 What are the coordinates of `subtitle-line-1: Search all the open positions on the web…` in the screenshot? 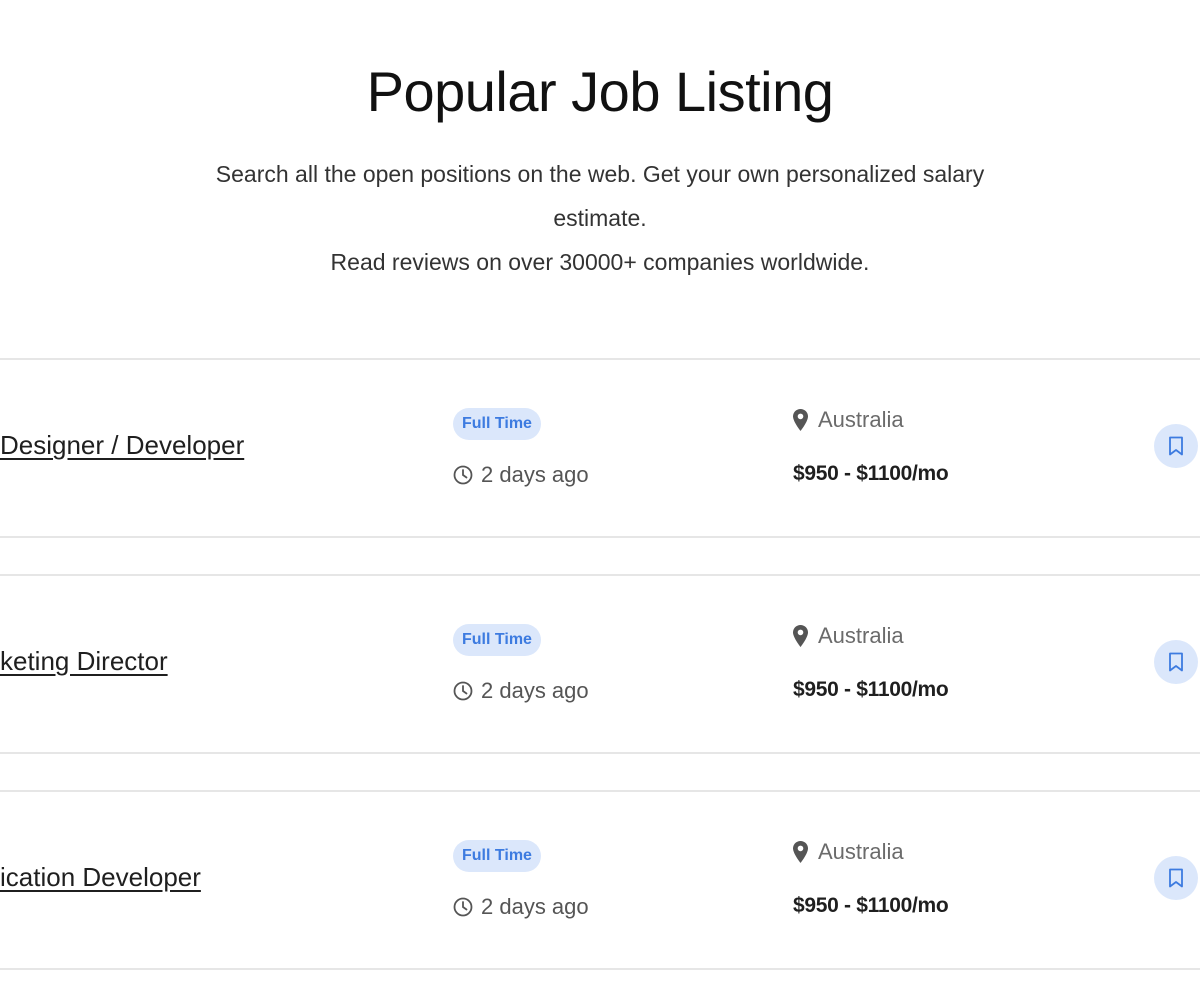 It's located at (600, 196).